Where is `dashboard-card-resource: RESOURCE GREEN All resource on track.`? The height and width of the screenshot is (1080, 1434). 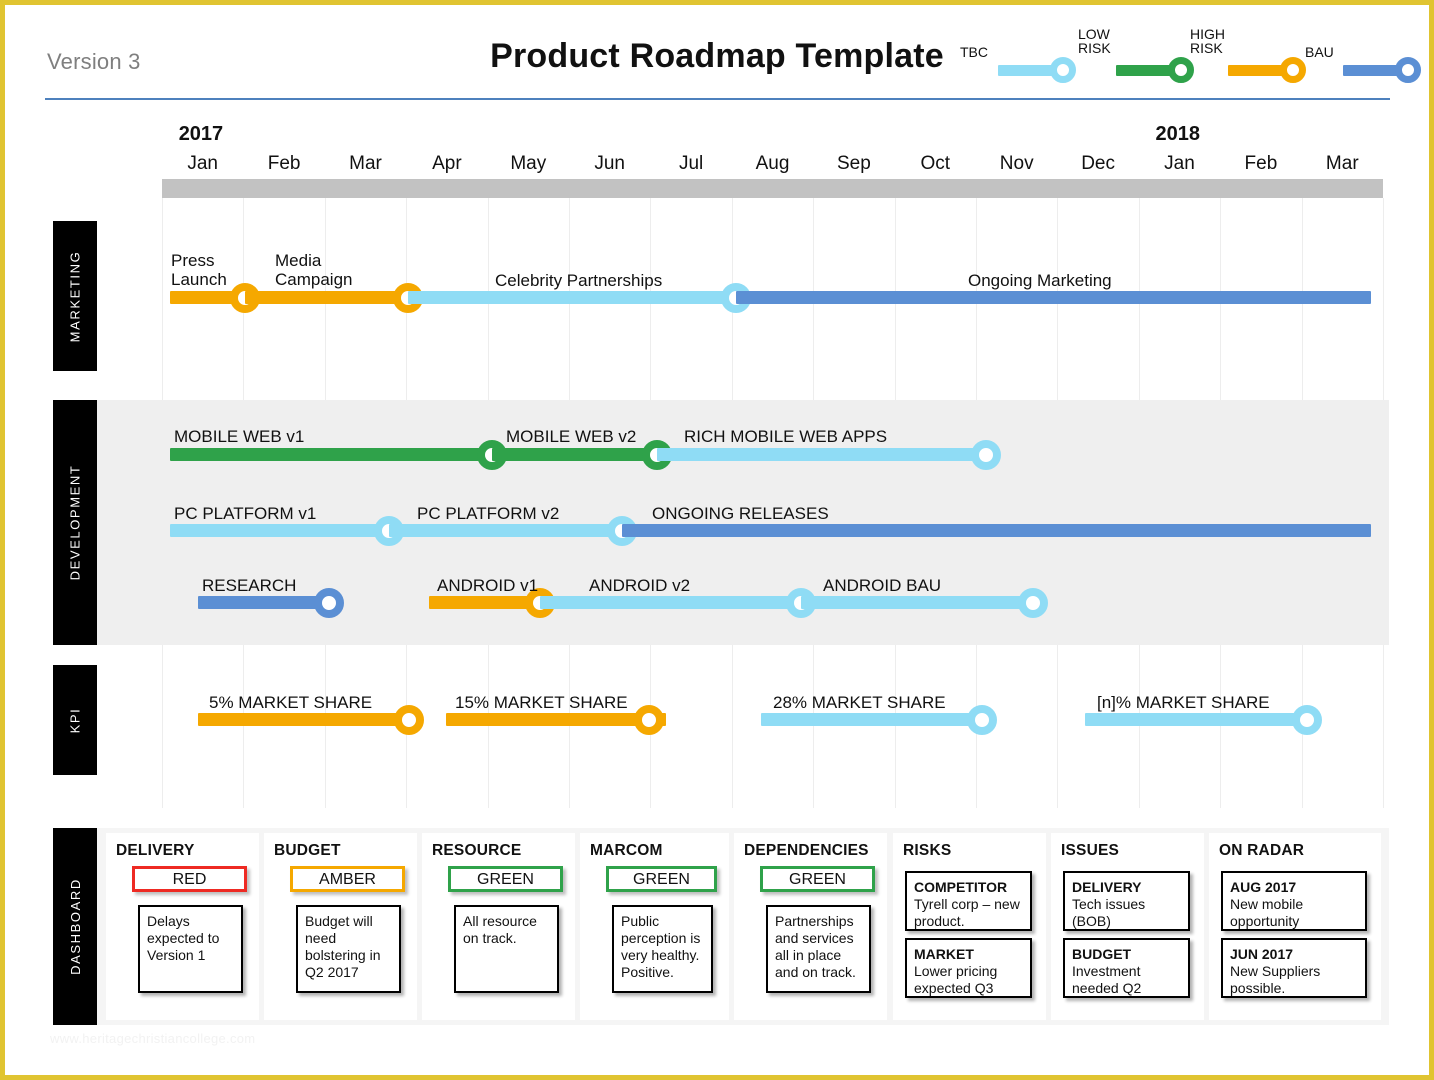 dashboard-card-resource: RESOURCE GREEN All resource on track. is located at coordinates (498, 926).